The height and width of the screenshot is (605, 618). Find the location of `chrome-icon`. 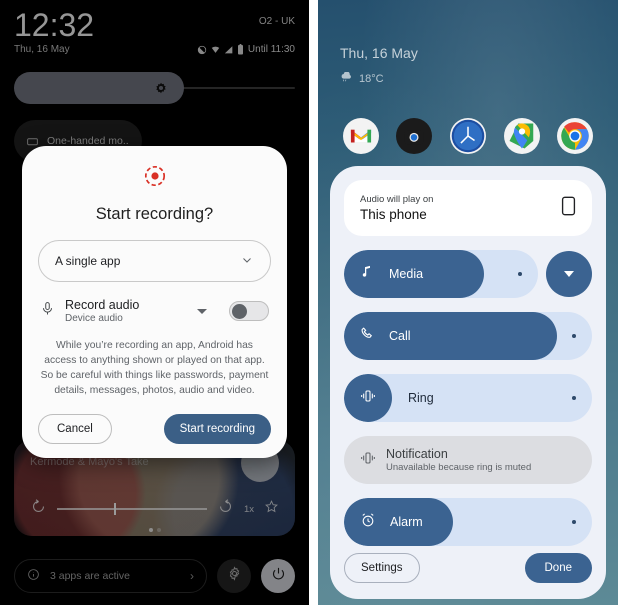

chrome-icon is located at coordinates (575, 136).